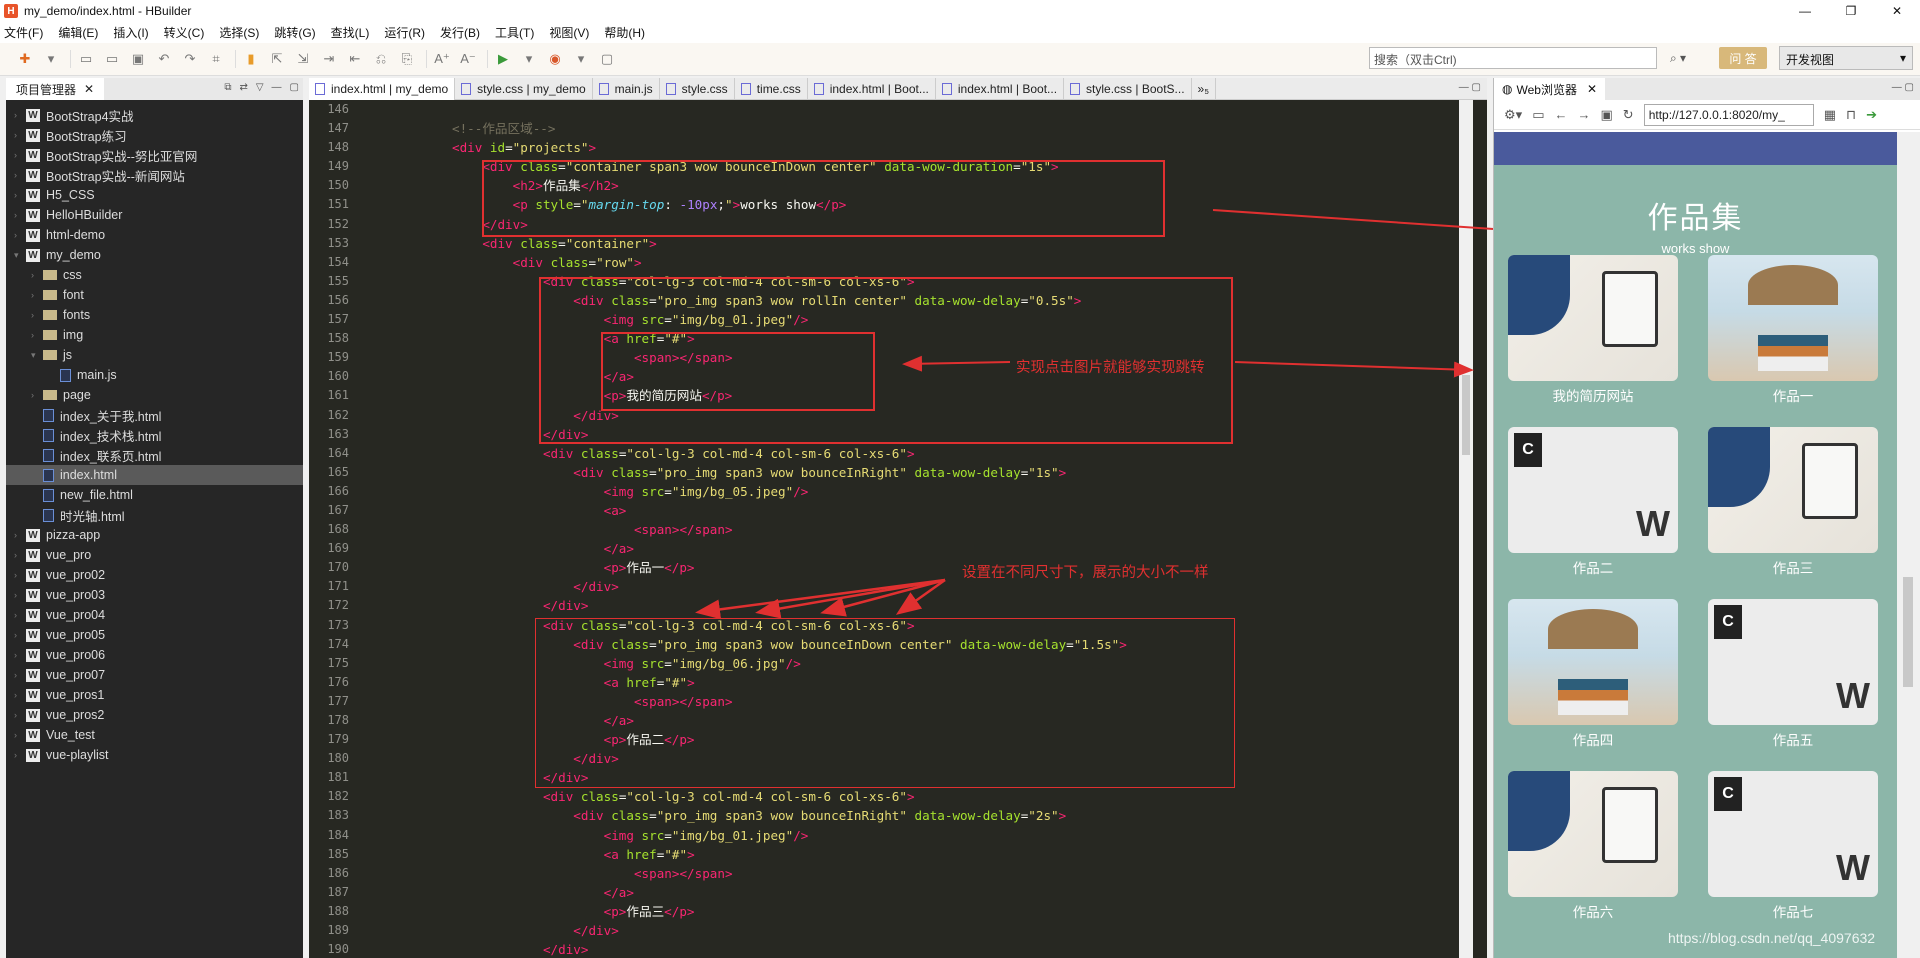 Image resolution: width=1920 pixels, height=958 pixels. What do you see at coordinates (154, 715) in the screenshot?
I see `project-item: › Wvue_pros2` at bounding box center [154, 715].